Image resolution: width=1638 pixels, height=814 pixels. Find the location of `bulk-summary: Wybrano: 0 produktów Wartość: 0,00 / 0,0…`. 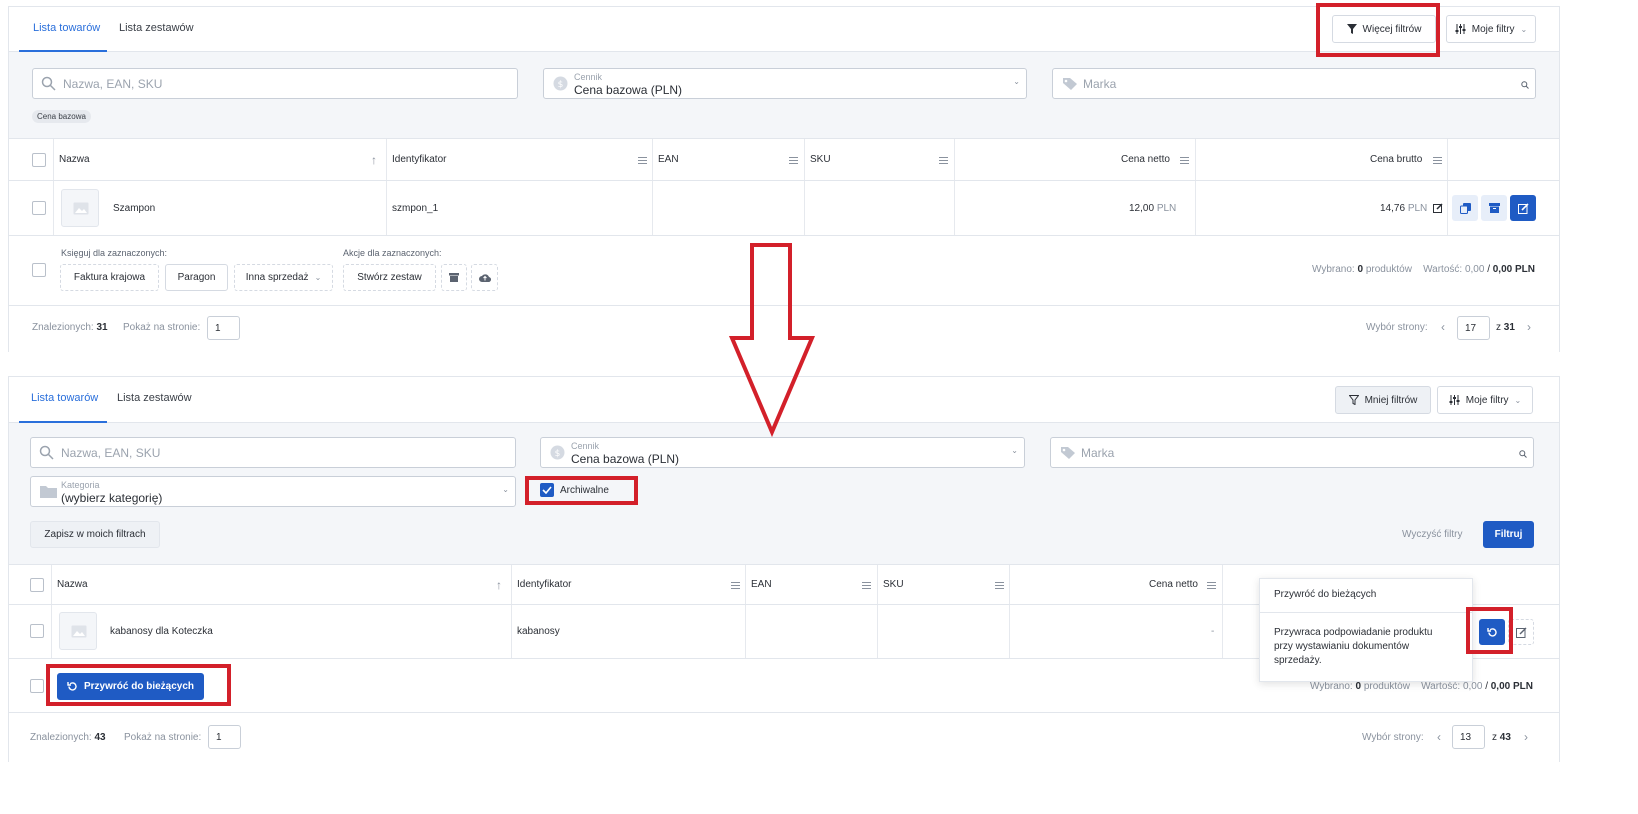

bulk-summary: Wybrano: 0 produktów Wartość: 0,00 / 0,0… is located at coordinates (1421, 686).